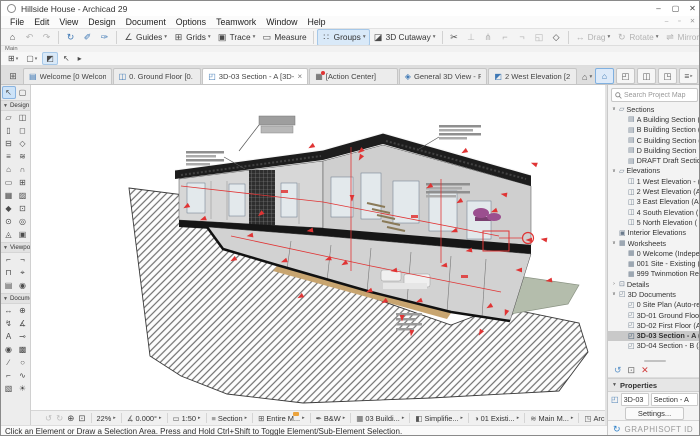  I want to click on object-tool: ⊡, so click(23, 208).